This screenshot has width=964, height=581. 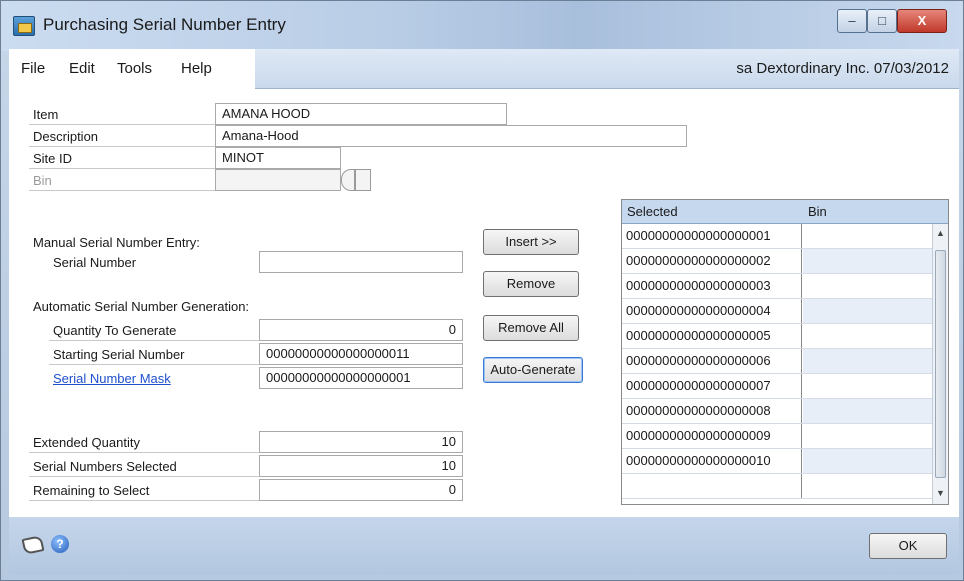 What do you see at coordinates (82, 68) in the screenshot?
I see `menu-edit: Edit` at bounding box center [82, 68].